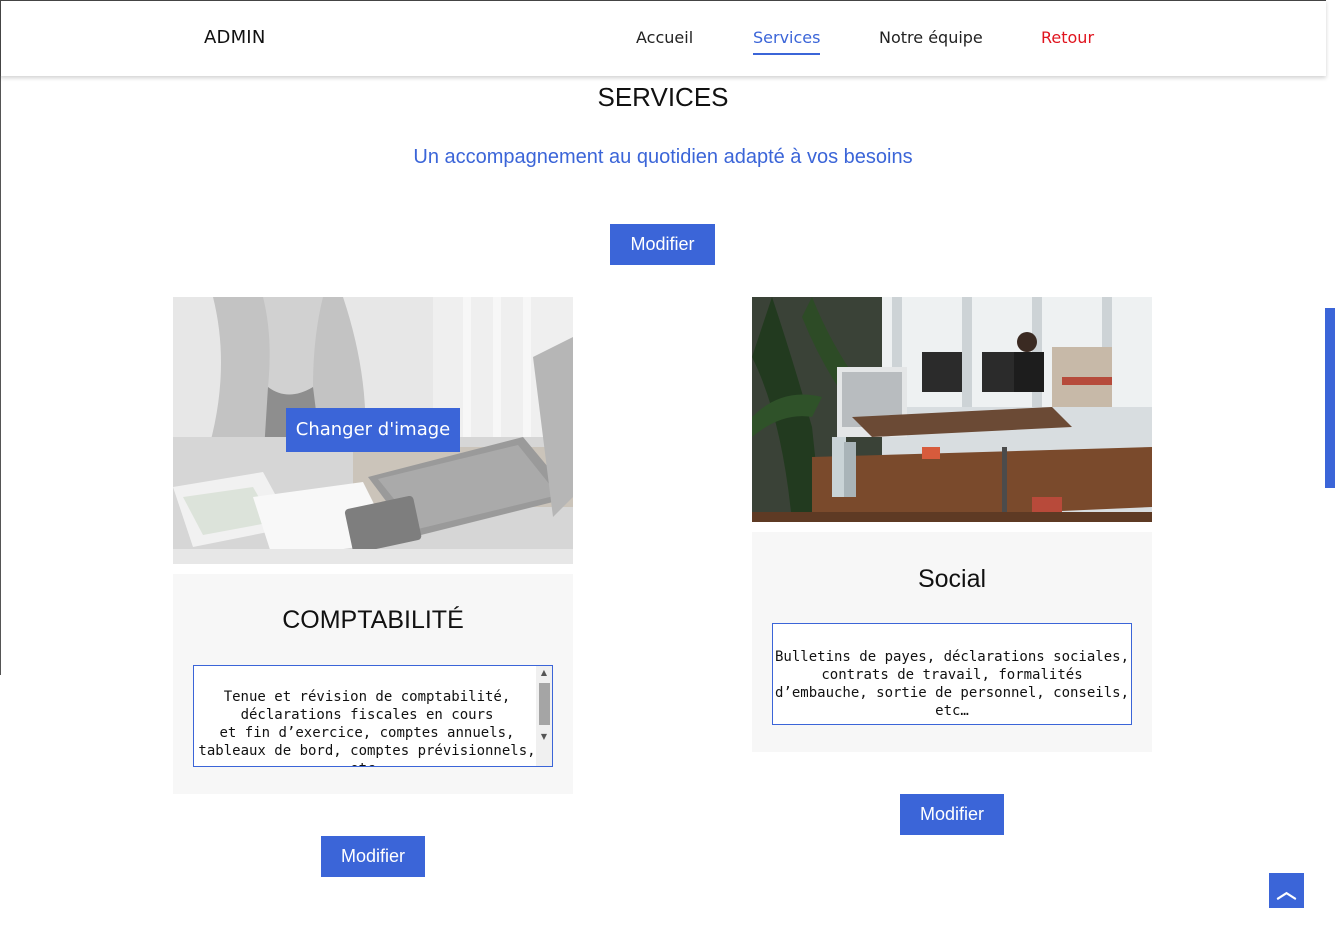 The height and width of the screenshot is (926, 1335). Describe the element at coordinates (544, 704) in the screenshot. I see `textarea-scroll-thumb` at that location.